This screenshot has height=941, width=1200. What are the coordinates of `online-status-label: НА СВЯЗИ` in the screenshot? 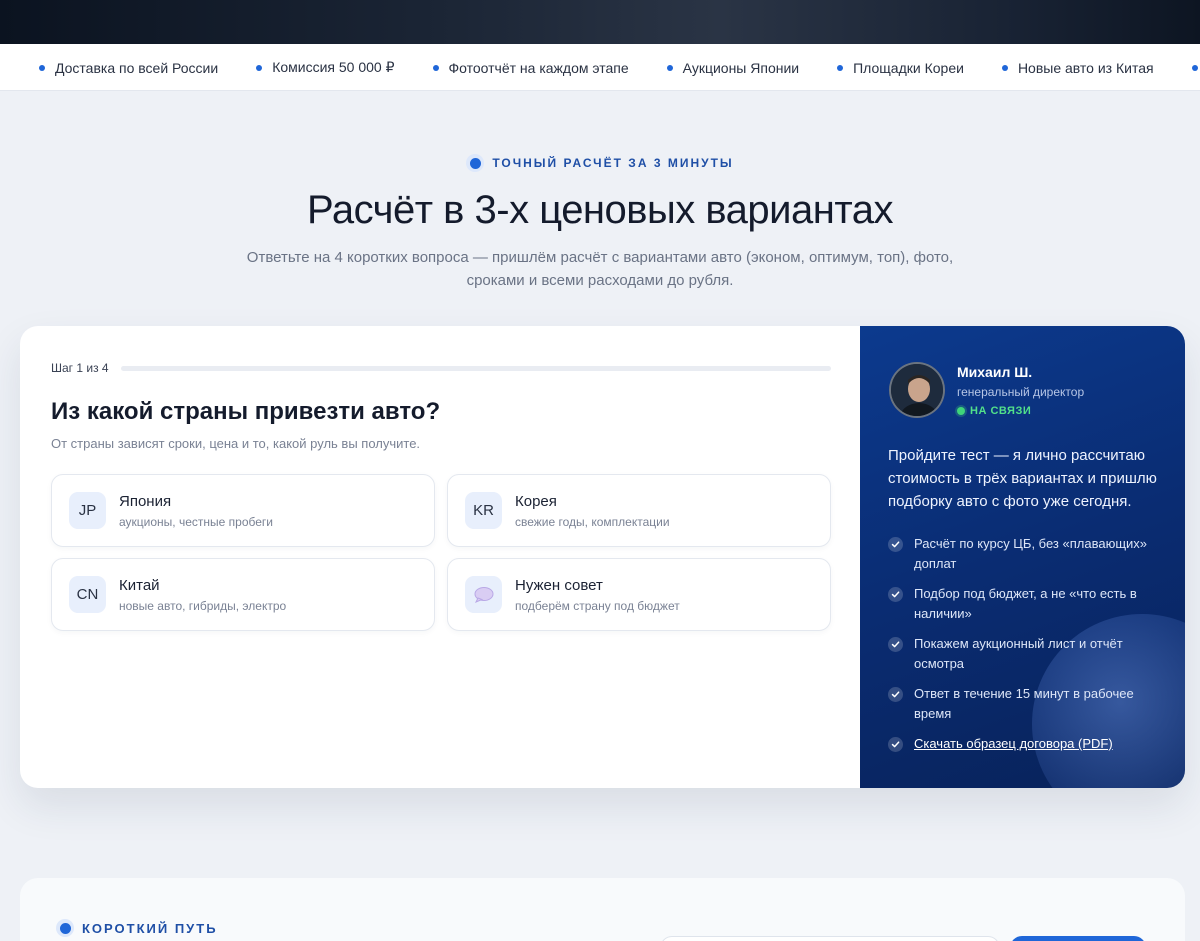 It's located at (1001, 411).